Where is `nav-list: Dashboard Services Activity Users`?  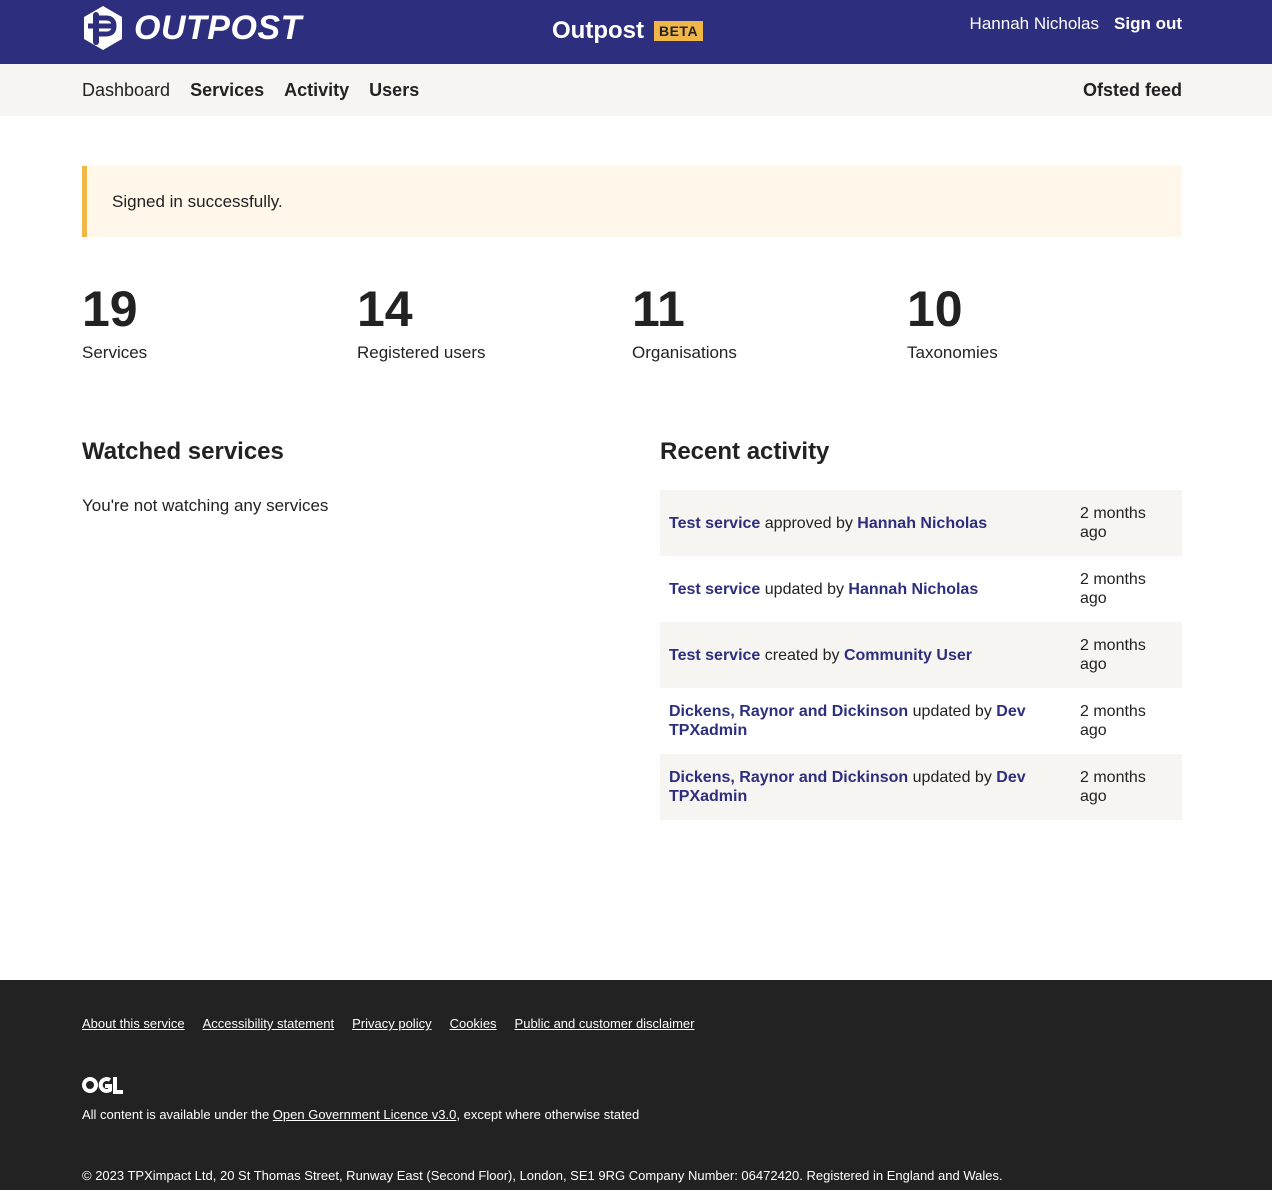 nav-list: Dashboard Services Activity Users is located at coordinates (260, 90).